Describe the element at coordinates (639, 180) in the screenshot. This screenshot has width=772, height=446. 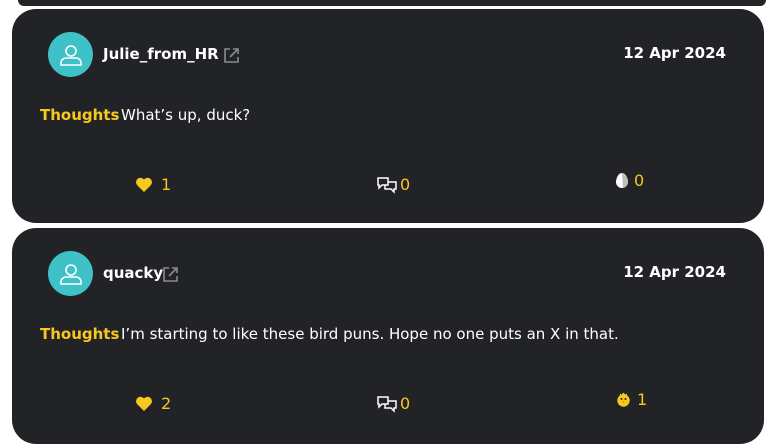
I see `reaction-count: 0` at that location.